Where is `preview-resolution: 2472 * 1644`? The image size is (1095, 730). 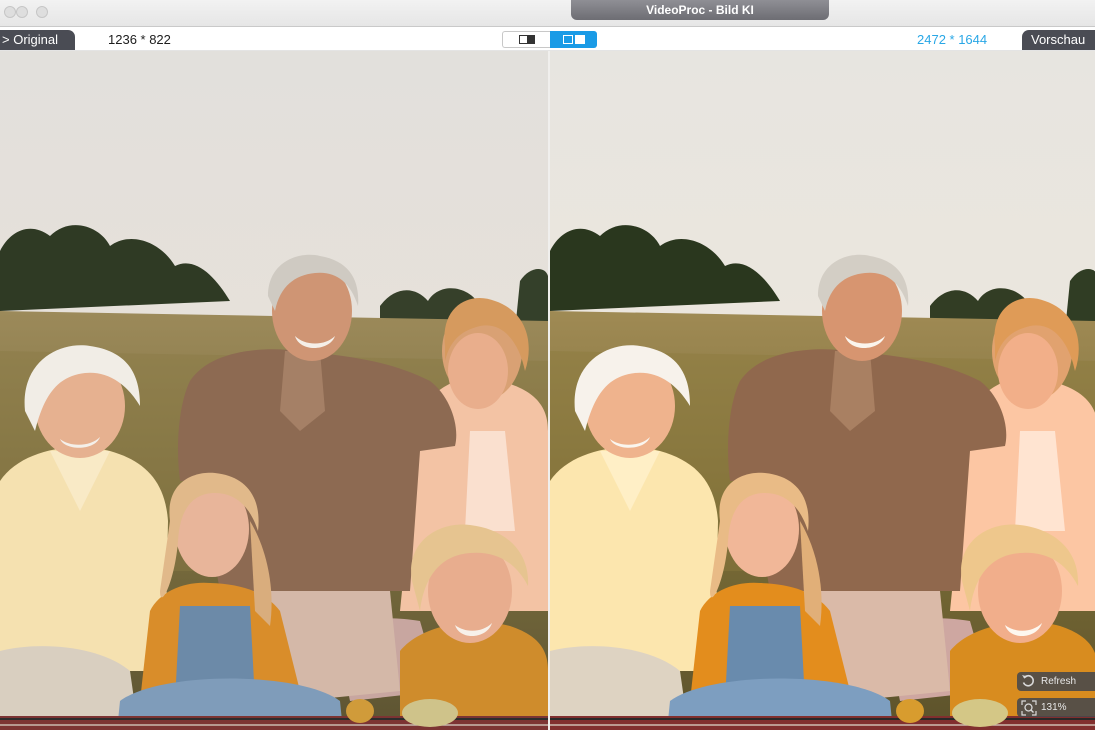 preview-resolution: 2472 * 1644 is located at coordinates (952, 39).